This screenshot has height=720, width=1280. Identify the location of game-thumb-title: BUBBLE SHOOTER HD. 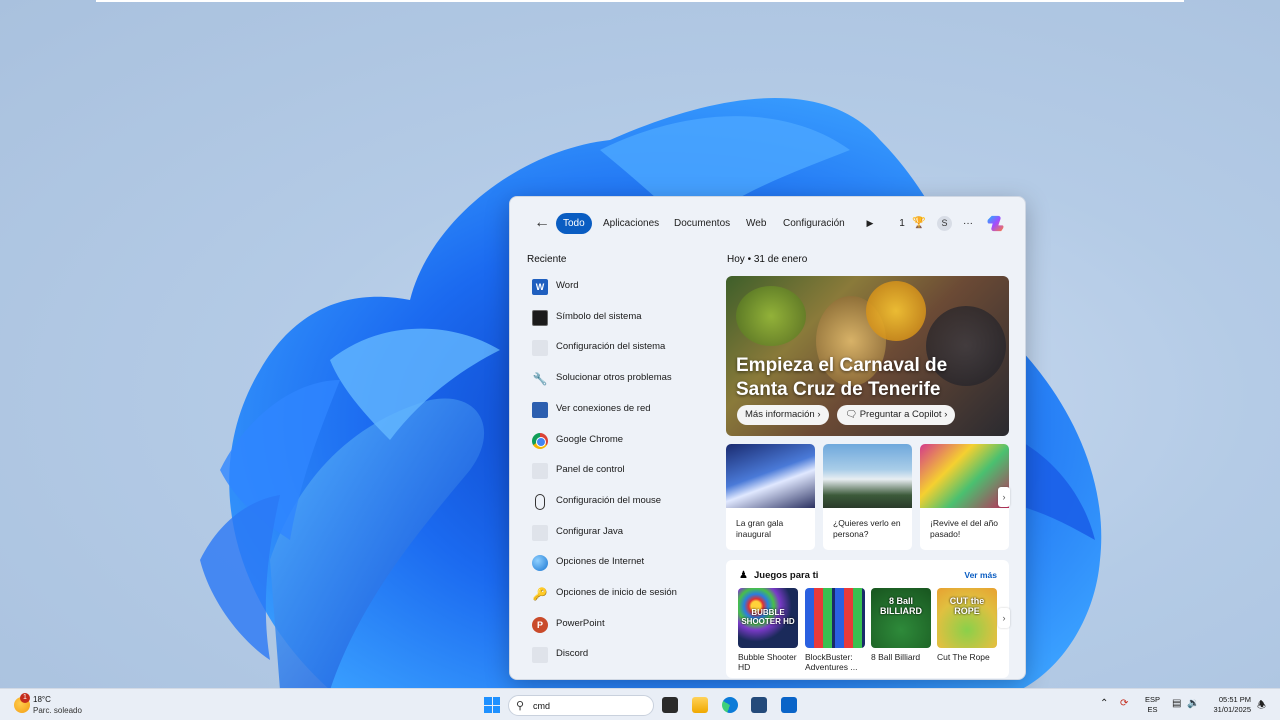
(768, 617).